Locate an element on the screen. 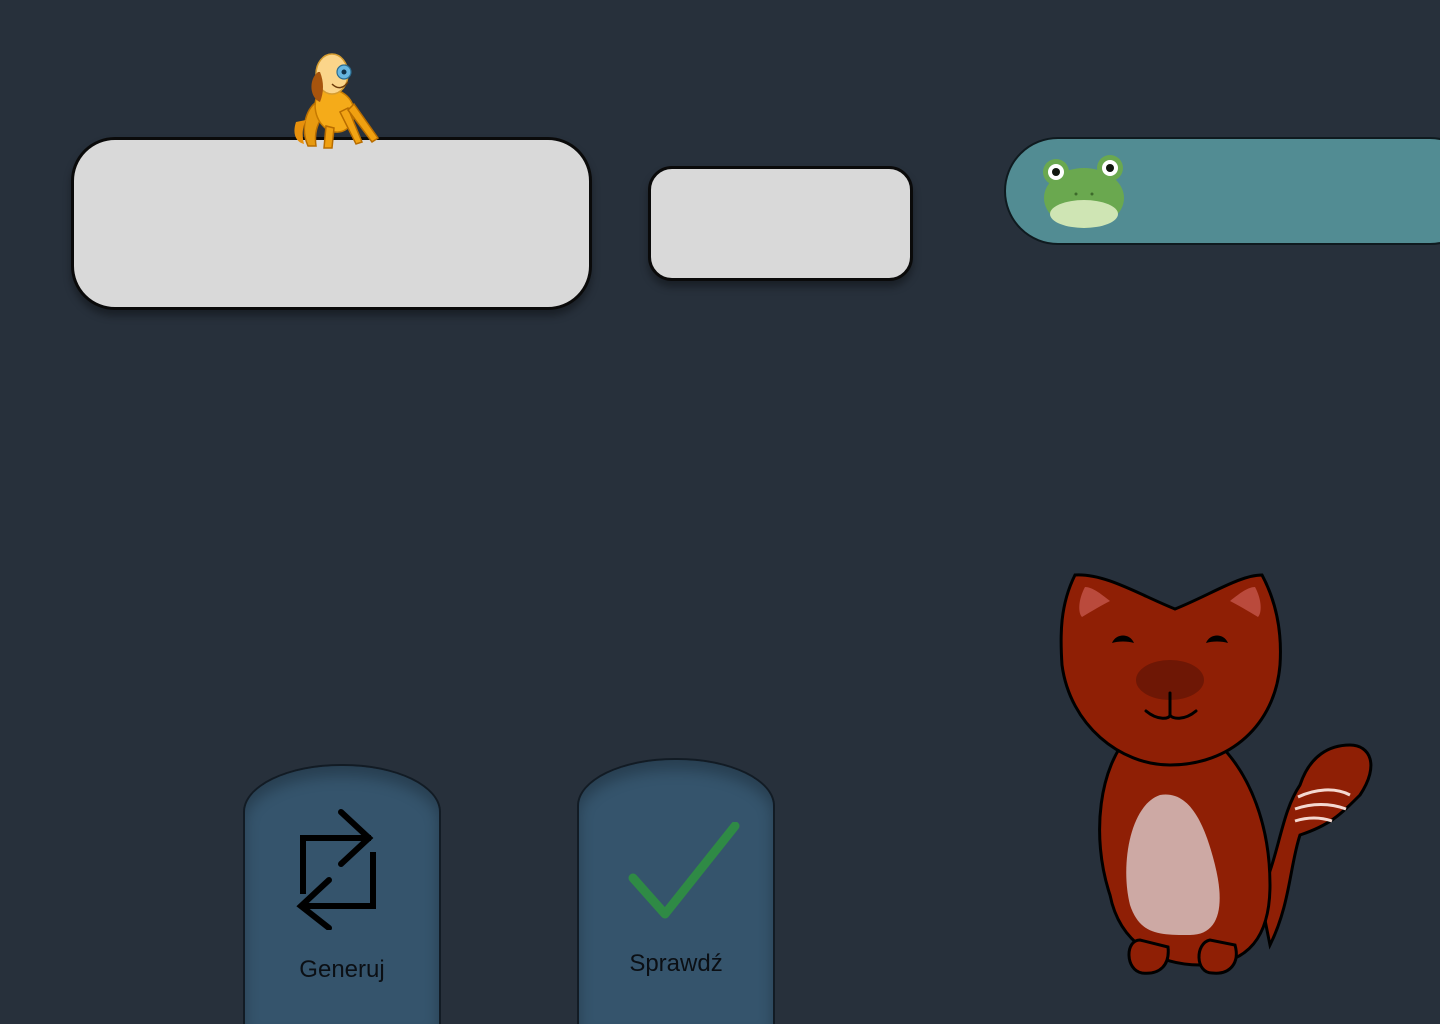 The width and height of the screenshot is (1440, 1024). check-button-label: Sprawdź is located at coordinates (676, 963).